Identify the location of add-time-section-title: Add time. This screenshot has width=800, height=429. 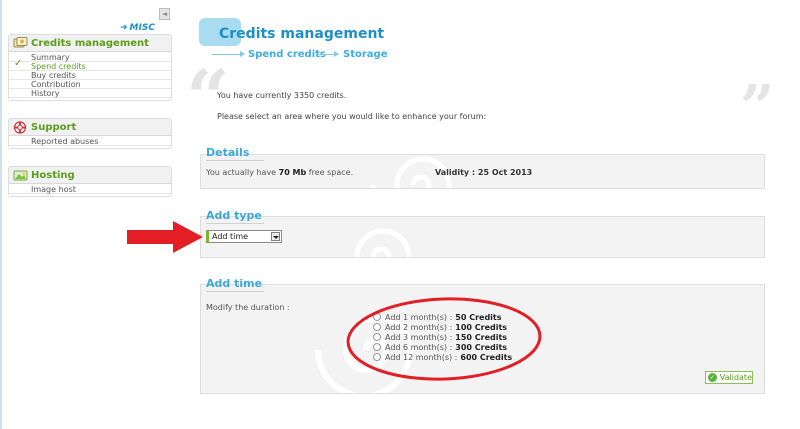
(235, 284).